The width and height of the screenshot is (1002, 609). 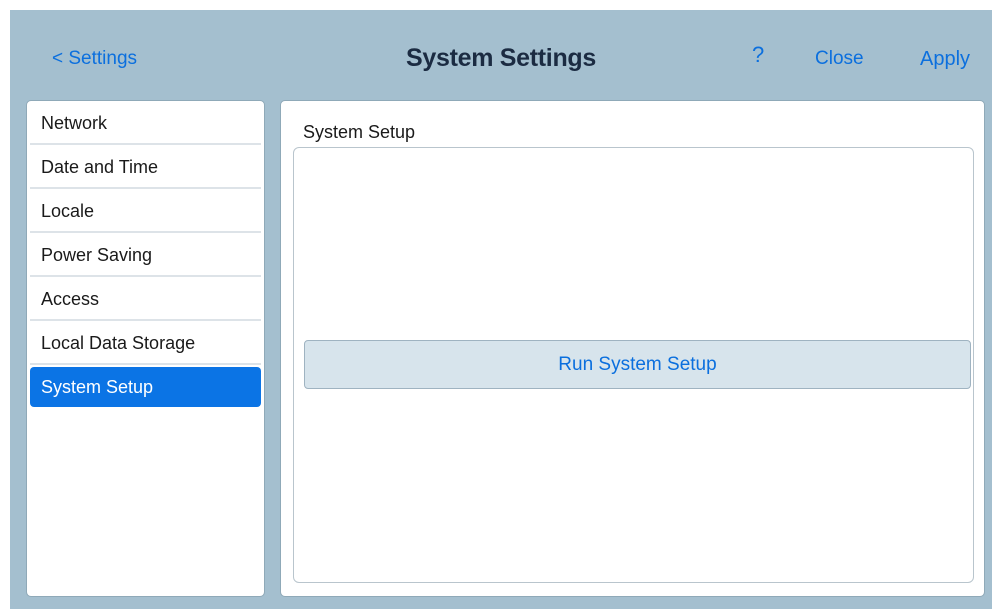 I want to click on sidebar-item-label: System Setup, so click(x=97, y=387).